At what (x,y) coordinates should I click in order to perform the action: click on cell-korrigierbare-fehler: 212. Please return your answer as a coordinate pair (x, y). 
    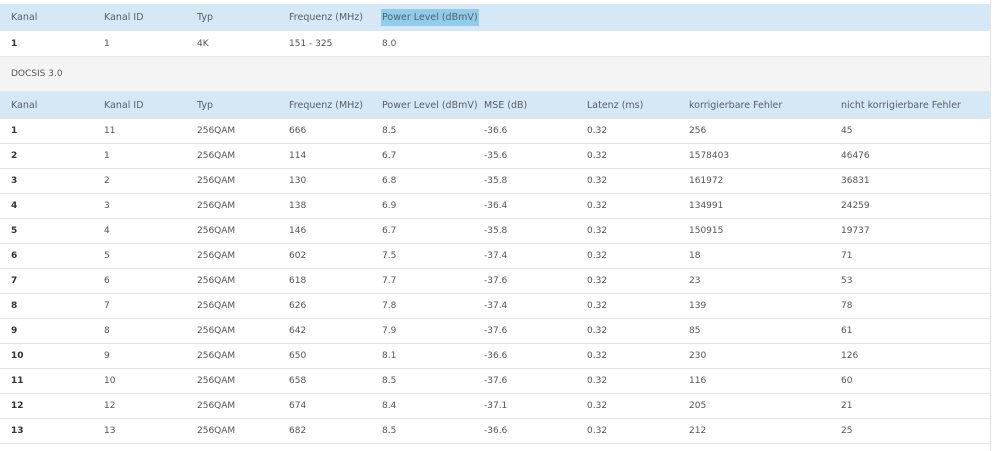
    Looking at the image, I should click on (698, 431).